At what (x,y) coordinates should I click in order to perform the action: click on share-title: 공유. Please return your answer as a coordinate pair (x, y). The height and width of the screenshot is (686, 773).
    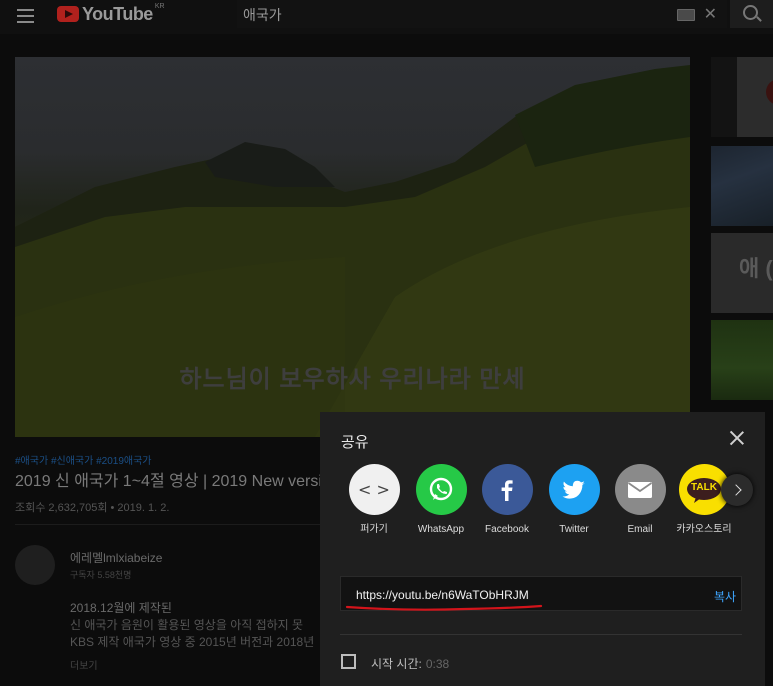
    Looking at the image, I should click on (355, 442).